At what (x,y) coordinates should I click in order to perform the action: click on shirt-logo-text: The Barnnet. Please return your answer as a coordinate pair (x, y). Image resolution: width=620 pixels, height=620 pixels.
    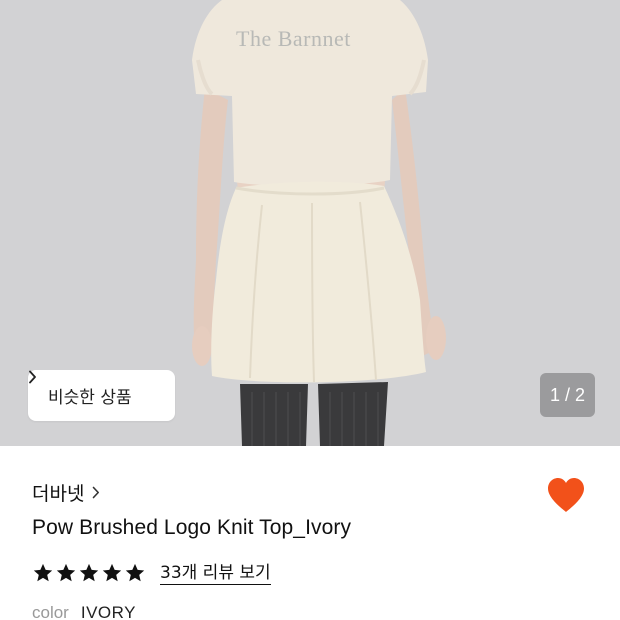
    Looking at the image, I should click on (293, 38).